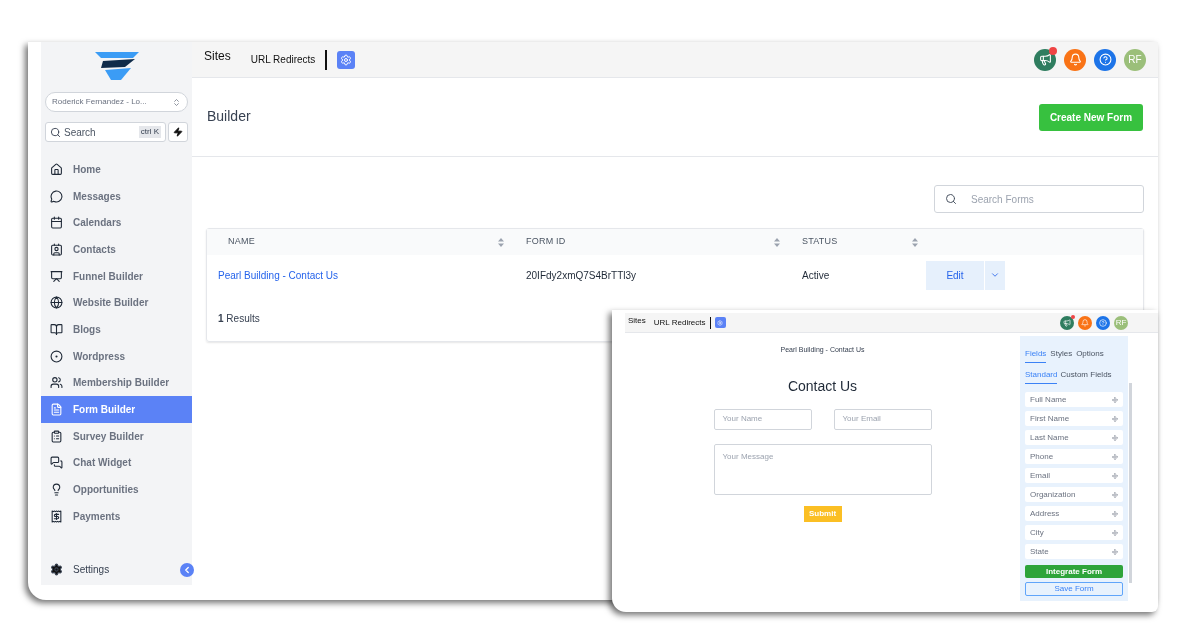 This screenshot has width=1200, height=629. Describe the element at coordinates (56, 463) in the screenshot. I see `chat-icon` at that location.